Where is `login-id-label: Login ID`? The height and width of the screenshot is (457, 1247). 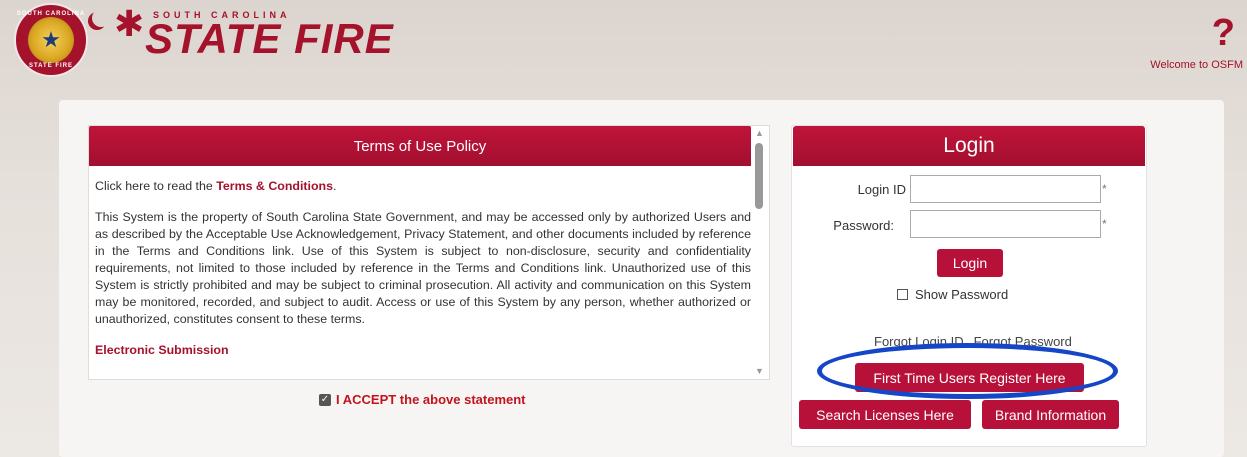 login-id-label: Login ID is located at coordinates (881, 189).